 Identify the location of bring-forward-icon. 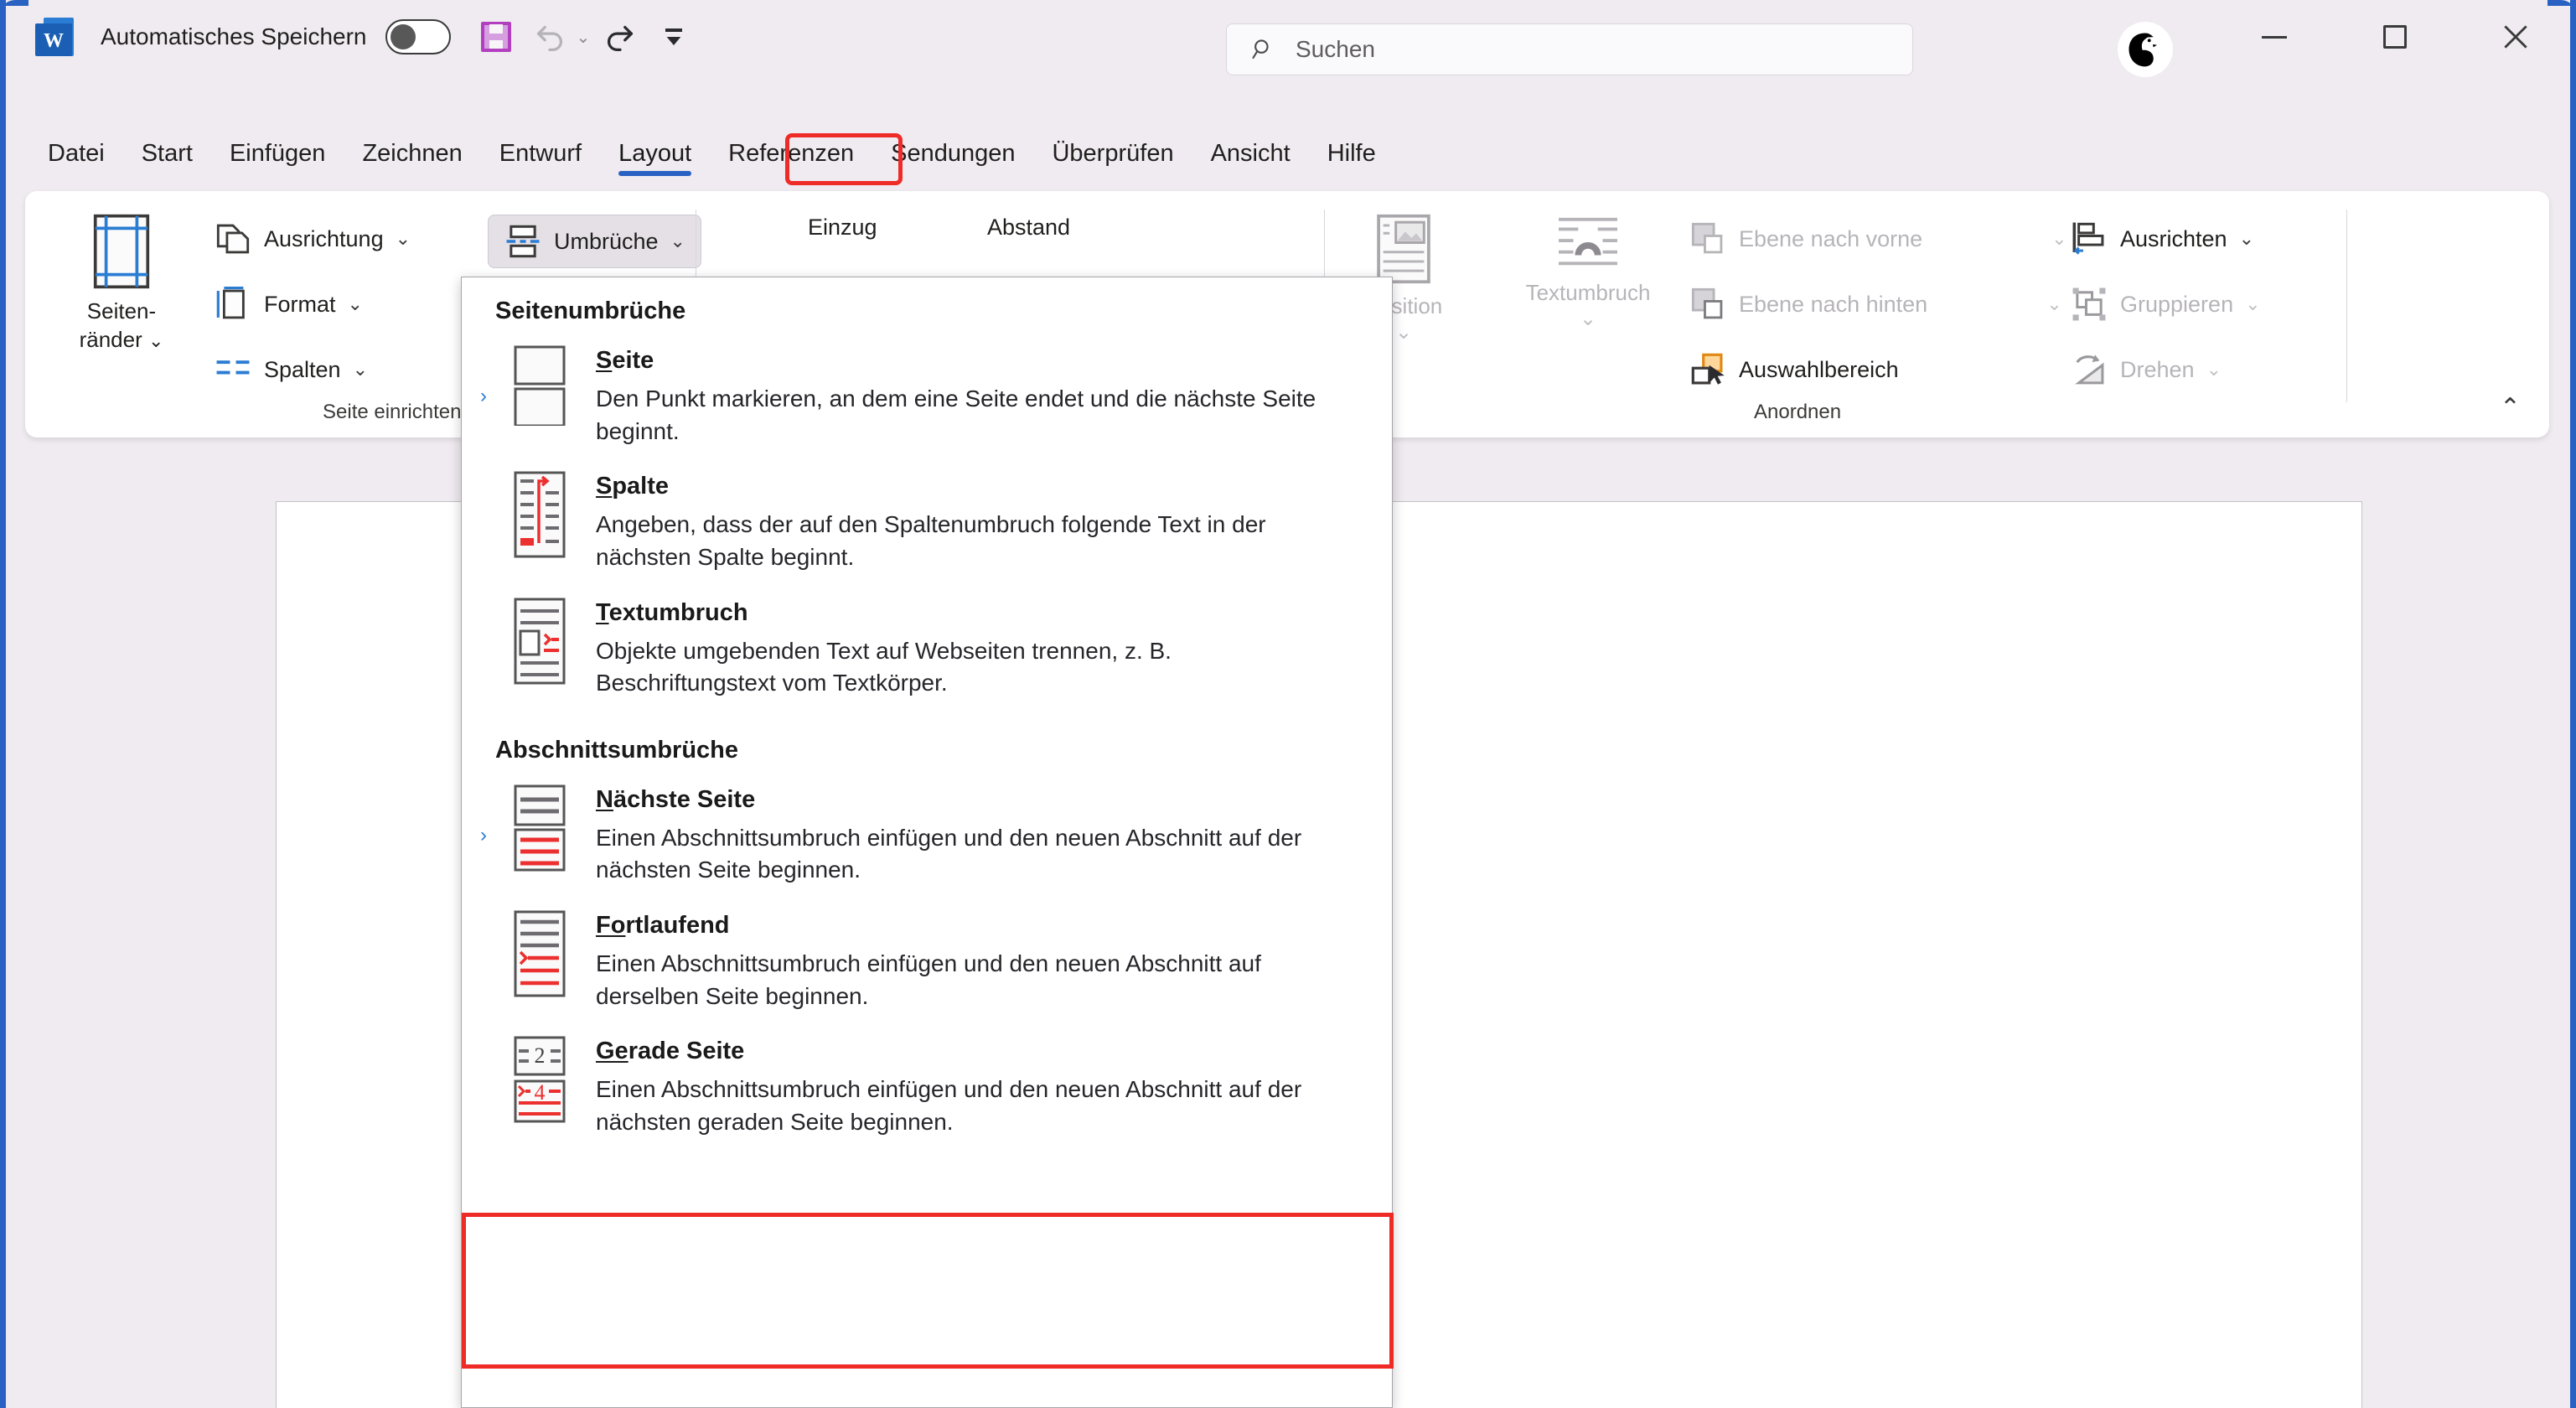
(1707, 238).